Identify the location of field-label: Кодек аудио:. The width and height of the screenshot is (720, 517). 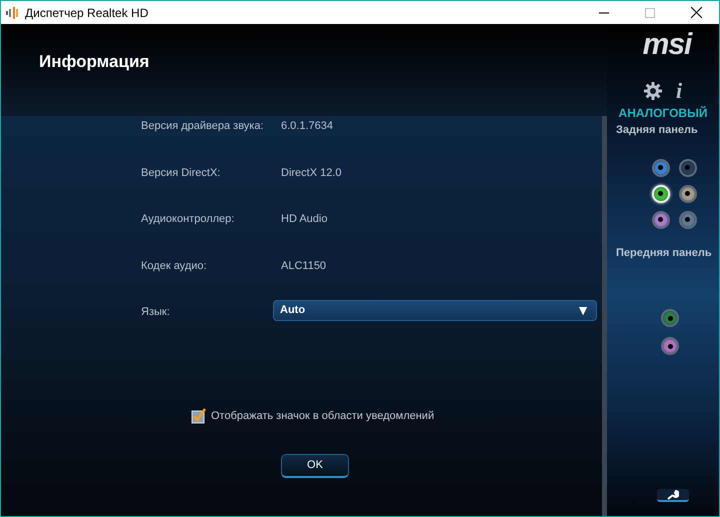
(174, 266).